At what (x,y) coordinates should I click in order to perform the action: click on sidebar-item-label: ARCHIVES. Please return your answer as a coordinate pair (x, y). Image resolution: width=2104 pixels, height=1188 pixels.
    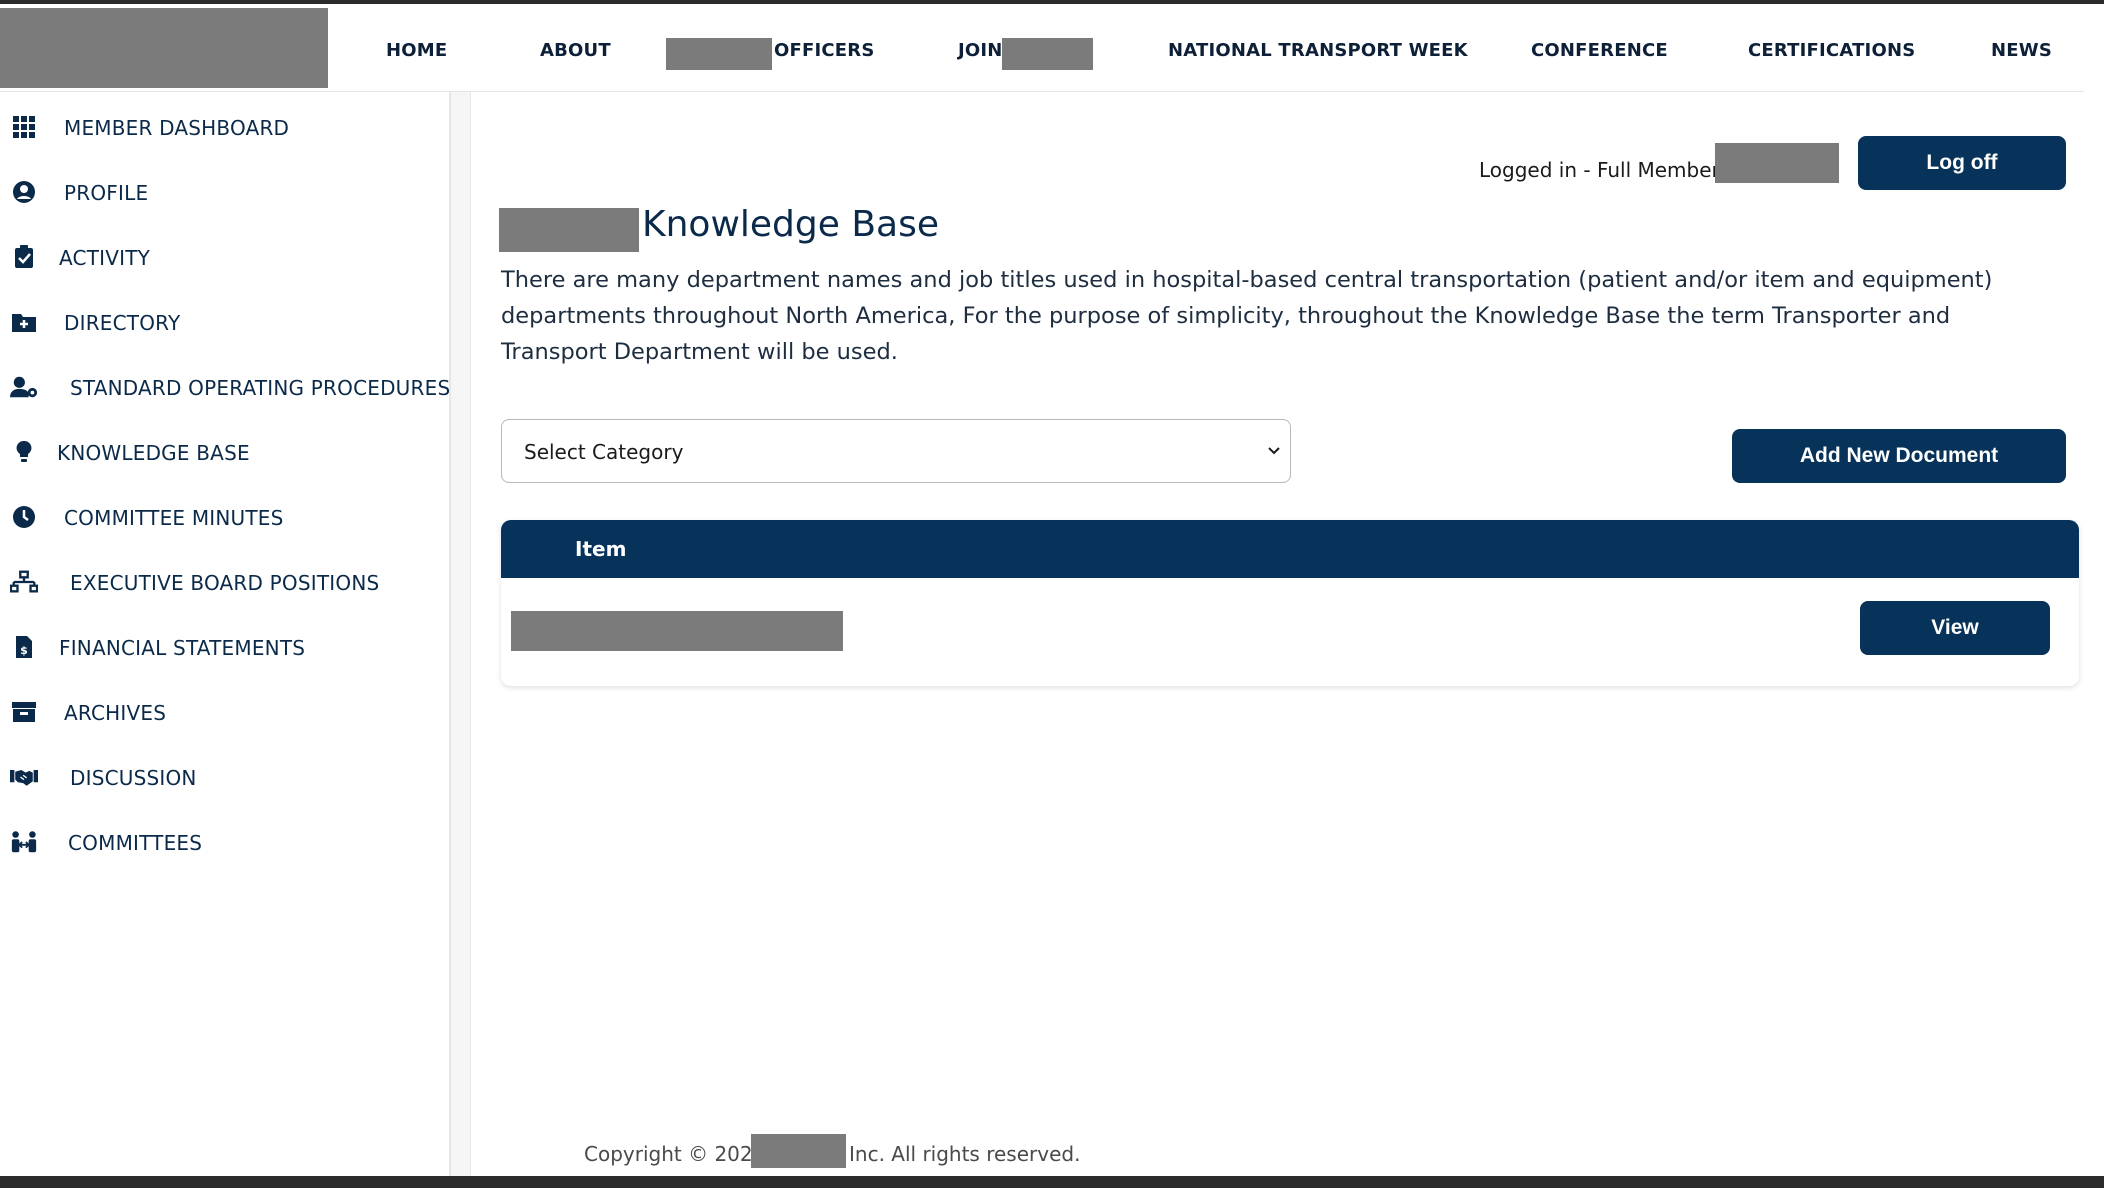
    Looking at the image, I should click on (115, 713).